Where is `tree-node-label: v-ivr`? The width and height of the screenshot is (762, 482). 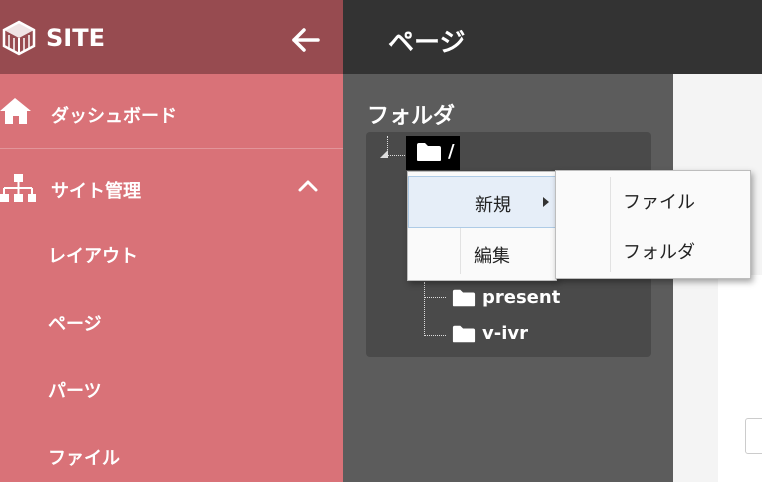
tree-node-label: v-ivr is located at coordinates (505, 333).